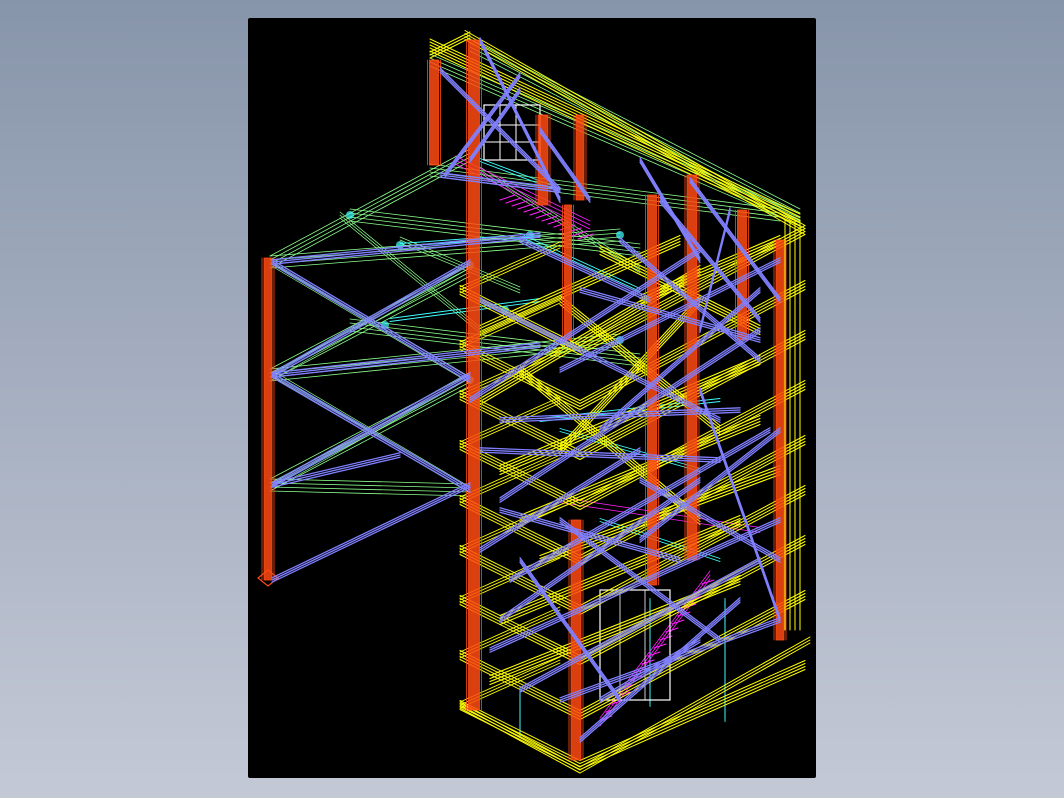  Describe the element at coordinates (350, 215) in the screenshot. I see `brace-node` at that location.